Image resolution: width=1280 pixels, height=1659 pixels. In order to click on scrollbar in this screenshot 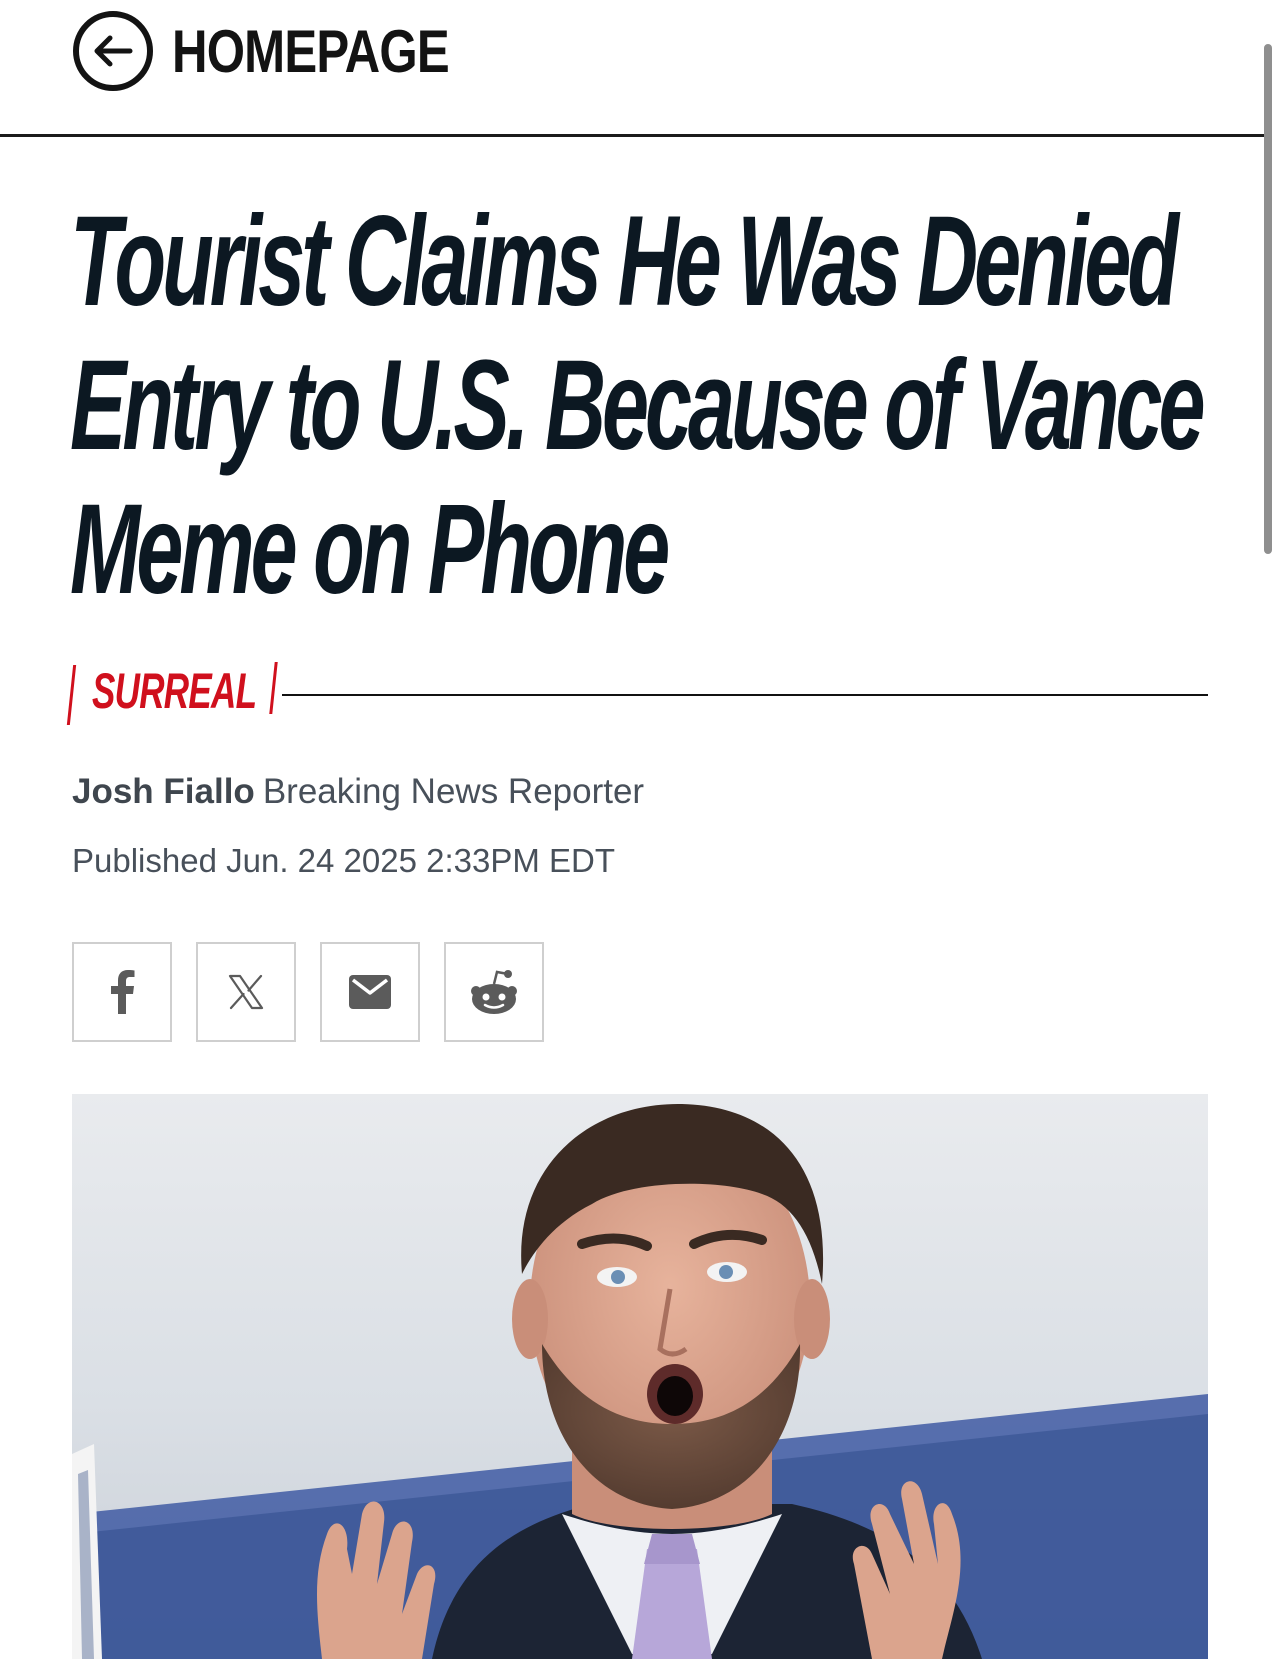, I will do `click(1268, 299)`.